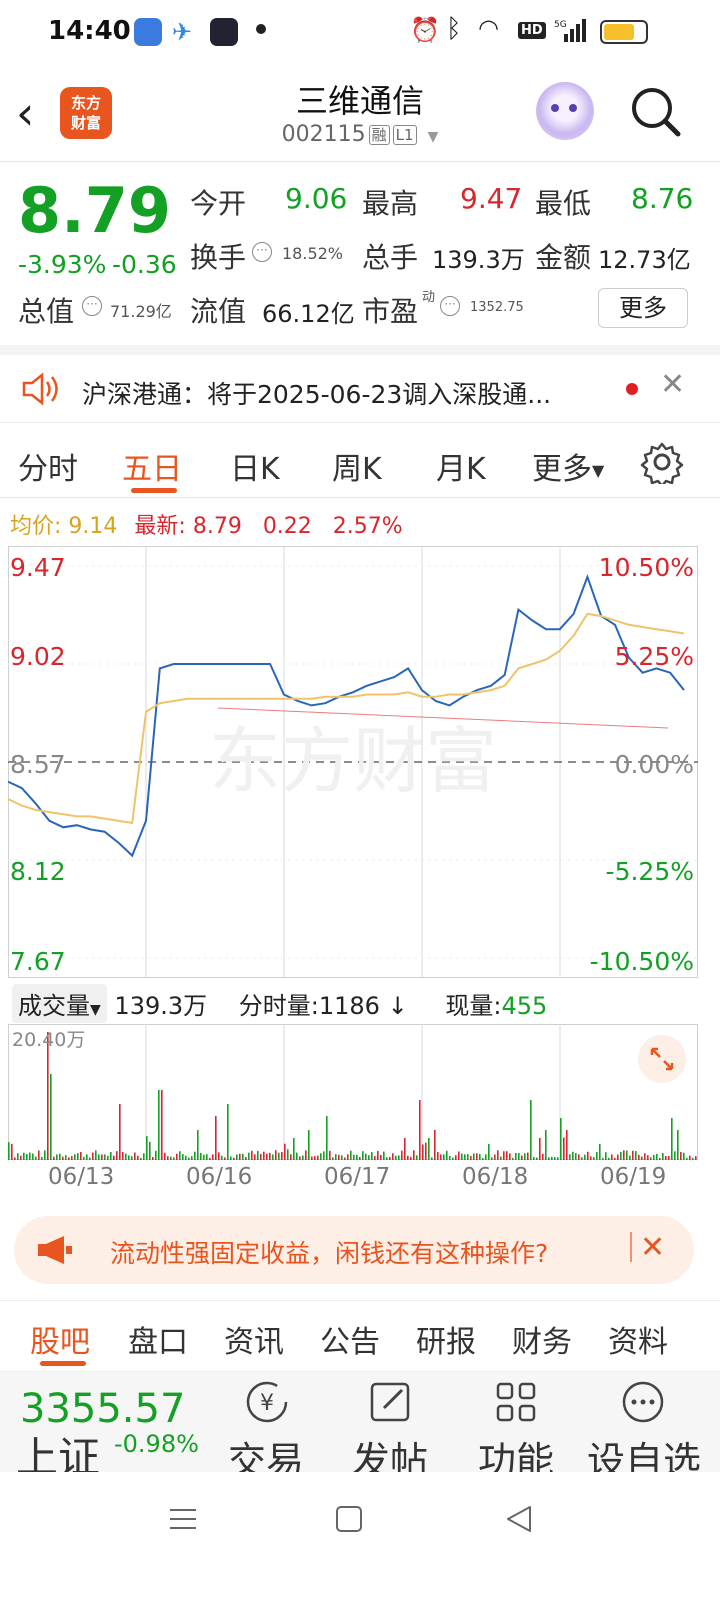 Image resolution: width=720 pixels, height=1600 pixels. I want to click on clock-app-icon, so click(224, 32).